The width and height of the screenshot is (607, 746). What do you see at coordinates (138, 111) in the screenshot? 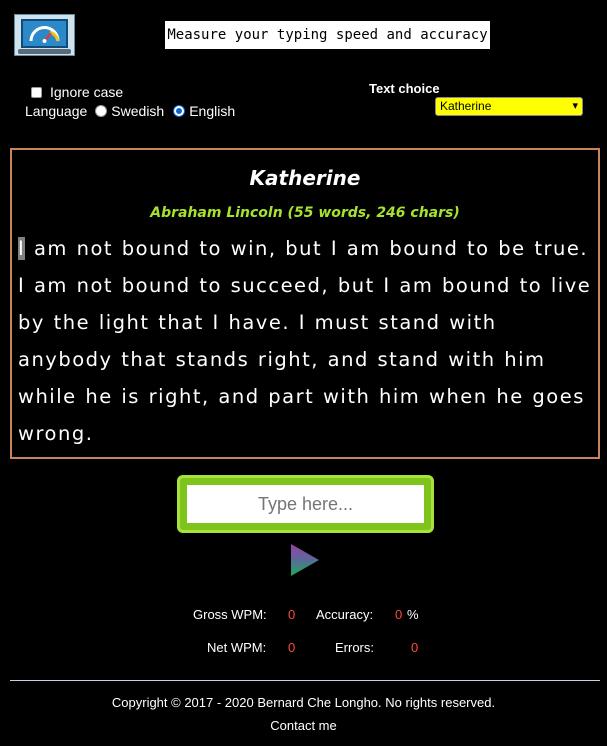
I see `swedish-label: Swedish` at bounding box center [138, 111].